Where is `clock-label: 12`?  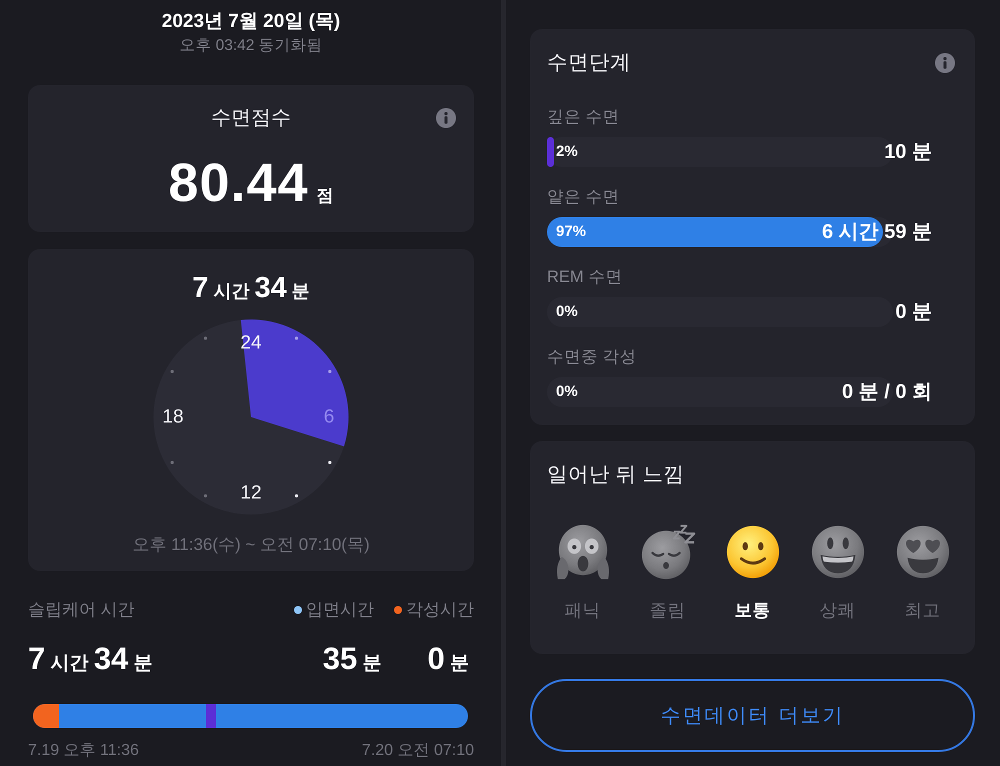
clock-label: 12 is located at coordinates (251, 493).